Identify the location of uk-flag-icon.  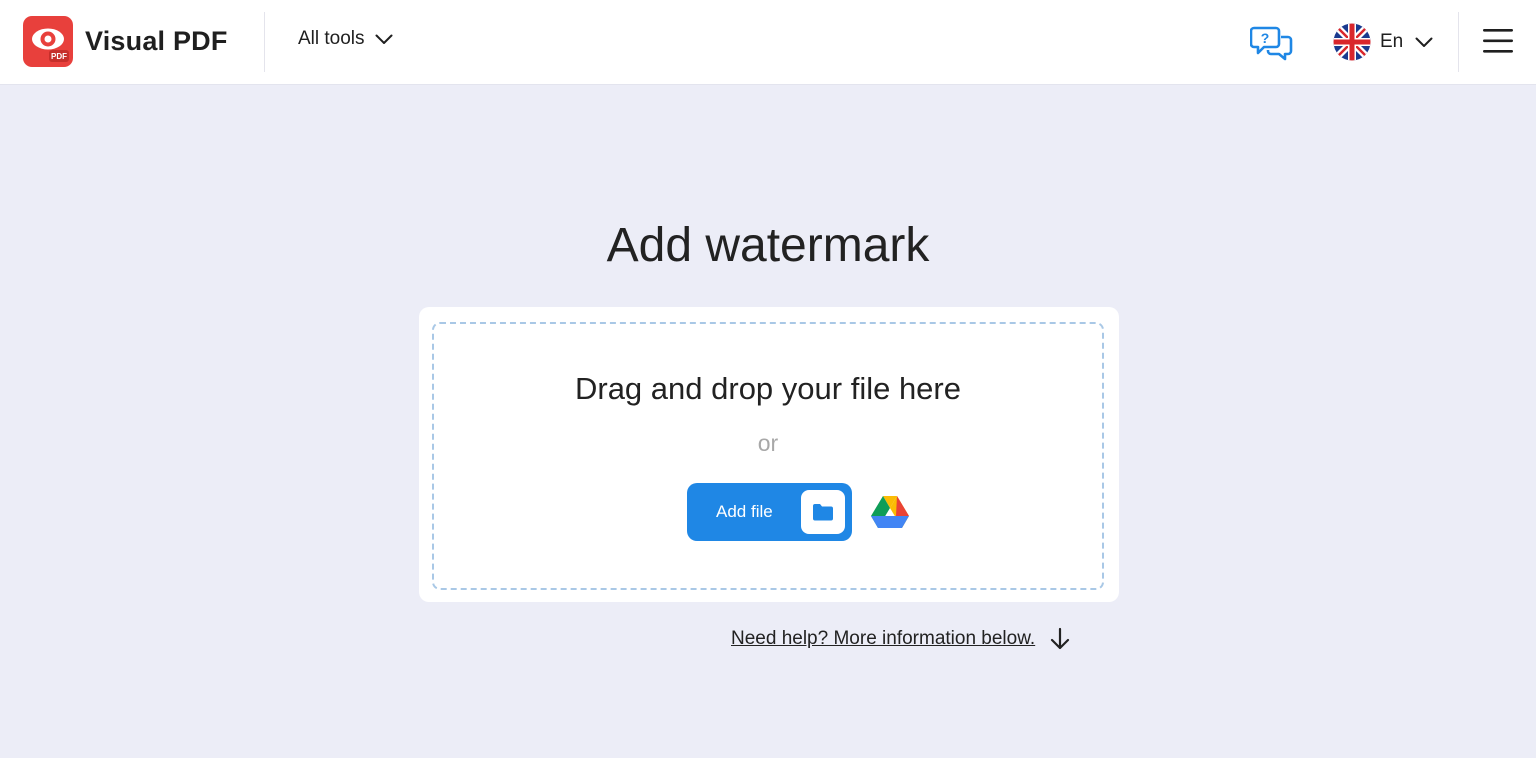
(1352, 42).